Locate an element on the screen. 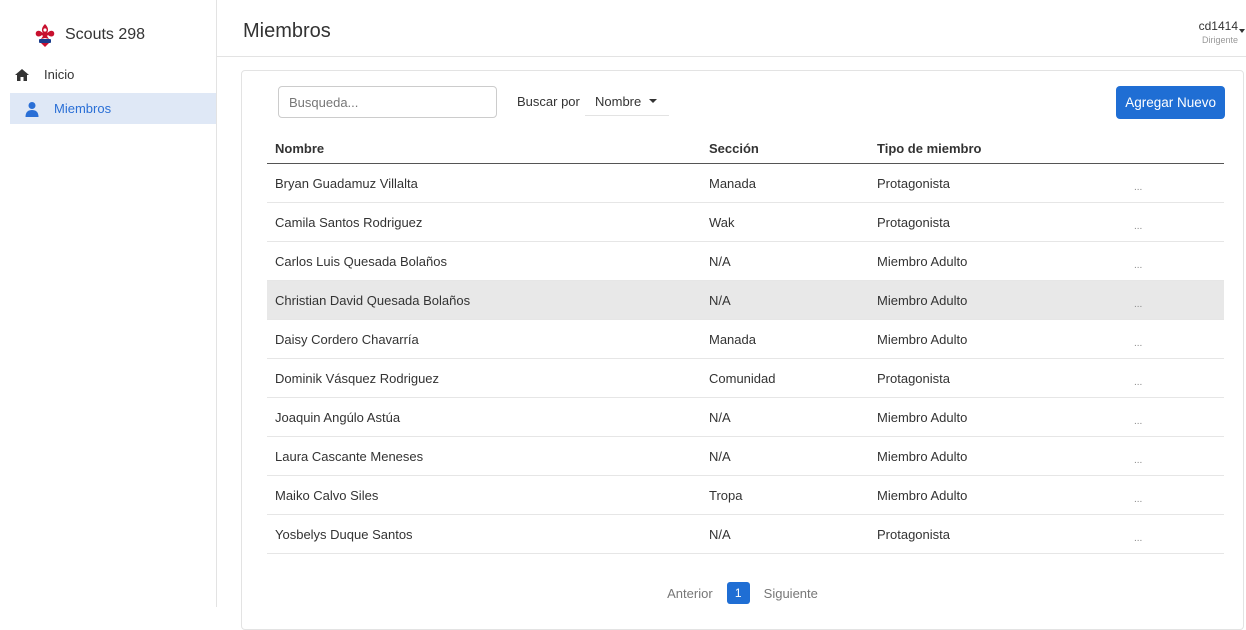 Image resolution: width=1246 pixels, height=630 pixels. page-title: Miembros is located at coordinates (287, 31).